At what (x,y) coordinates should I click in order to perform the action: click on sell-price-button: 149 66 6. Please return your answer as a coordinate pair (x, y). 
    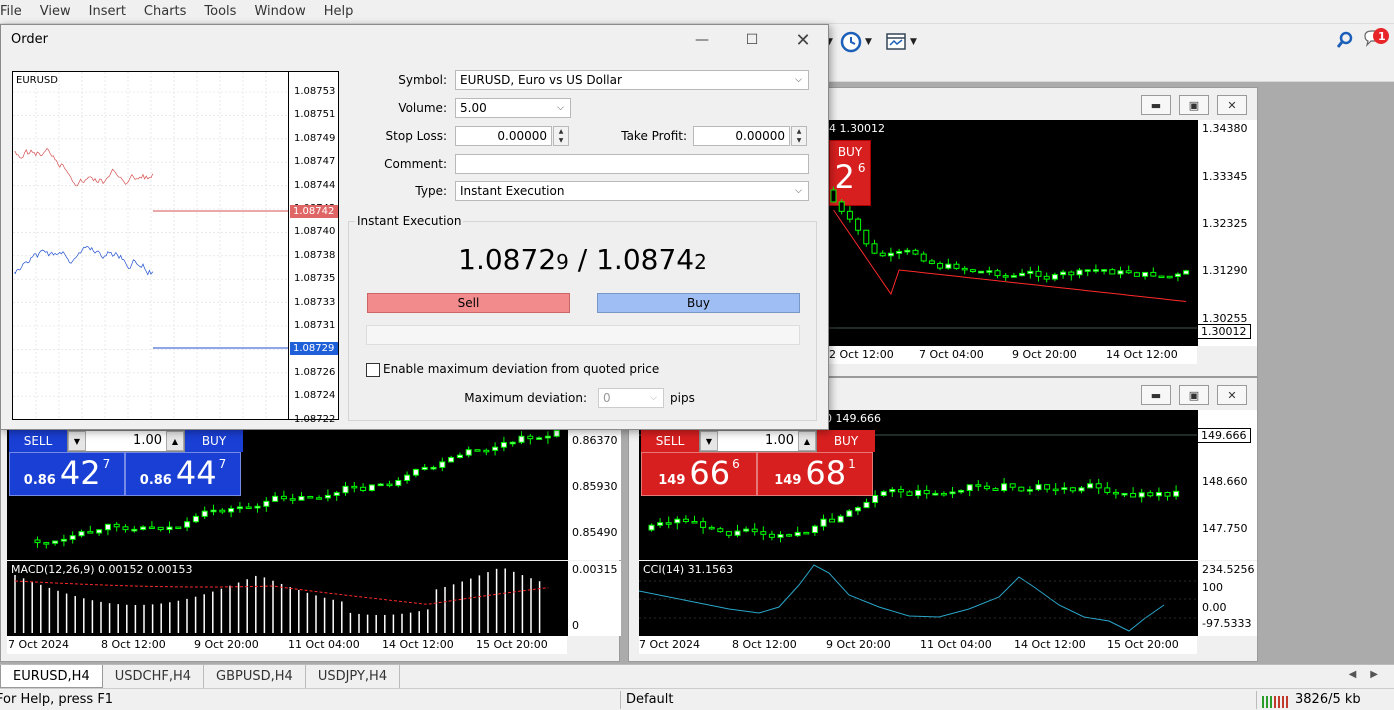
    Looking at the image, I should click on (699, 474).